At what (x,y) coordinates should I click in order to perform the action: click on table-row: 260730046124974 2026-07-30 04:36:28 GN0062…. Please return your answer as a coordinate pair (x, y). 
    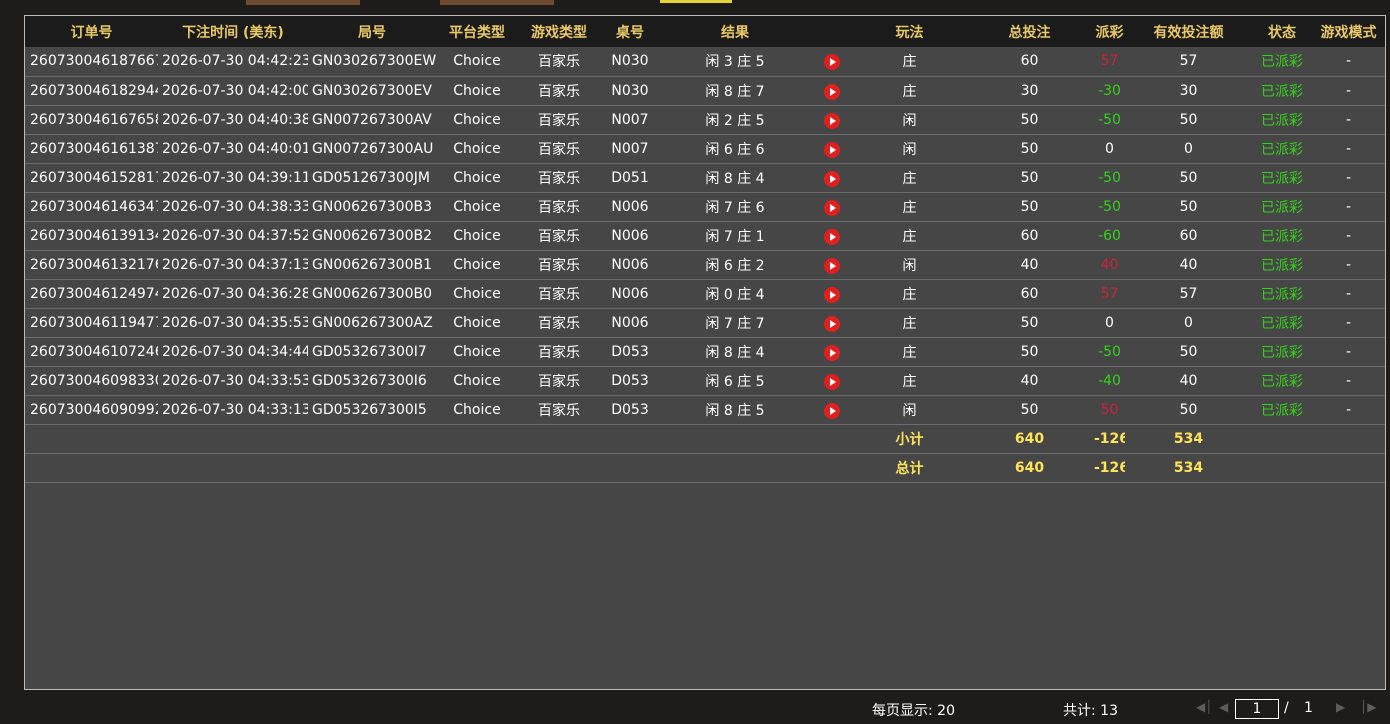
    Looking at the image, I should click on (705, 294).